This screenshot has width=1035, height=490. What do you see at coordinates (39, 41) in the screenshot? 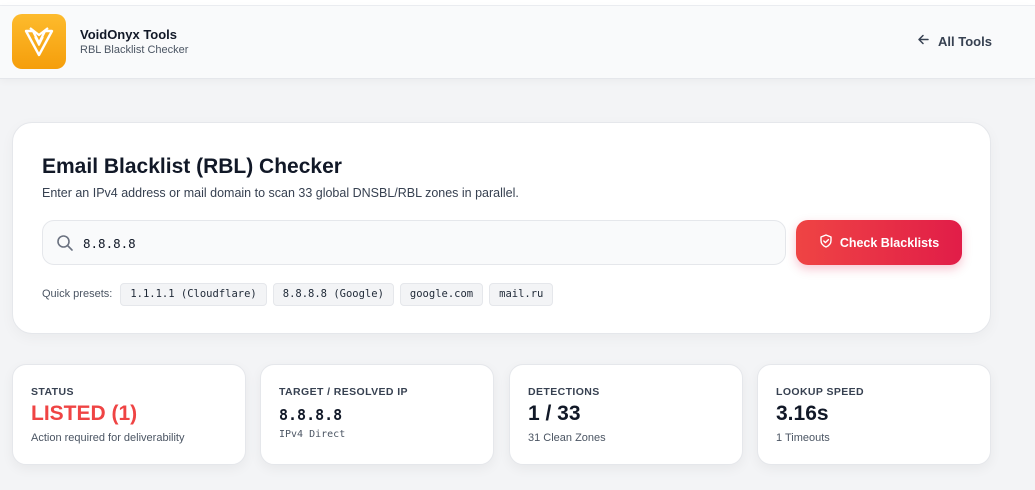
I see `voidonyx-logo-icon` at bounding box center [39, 41].